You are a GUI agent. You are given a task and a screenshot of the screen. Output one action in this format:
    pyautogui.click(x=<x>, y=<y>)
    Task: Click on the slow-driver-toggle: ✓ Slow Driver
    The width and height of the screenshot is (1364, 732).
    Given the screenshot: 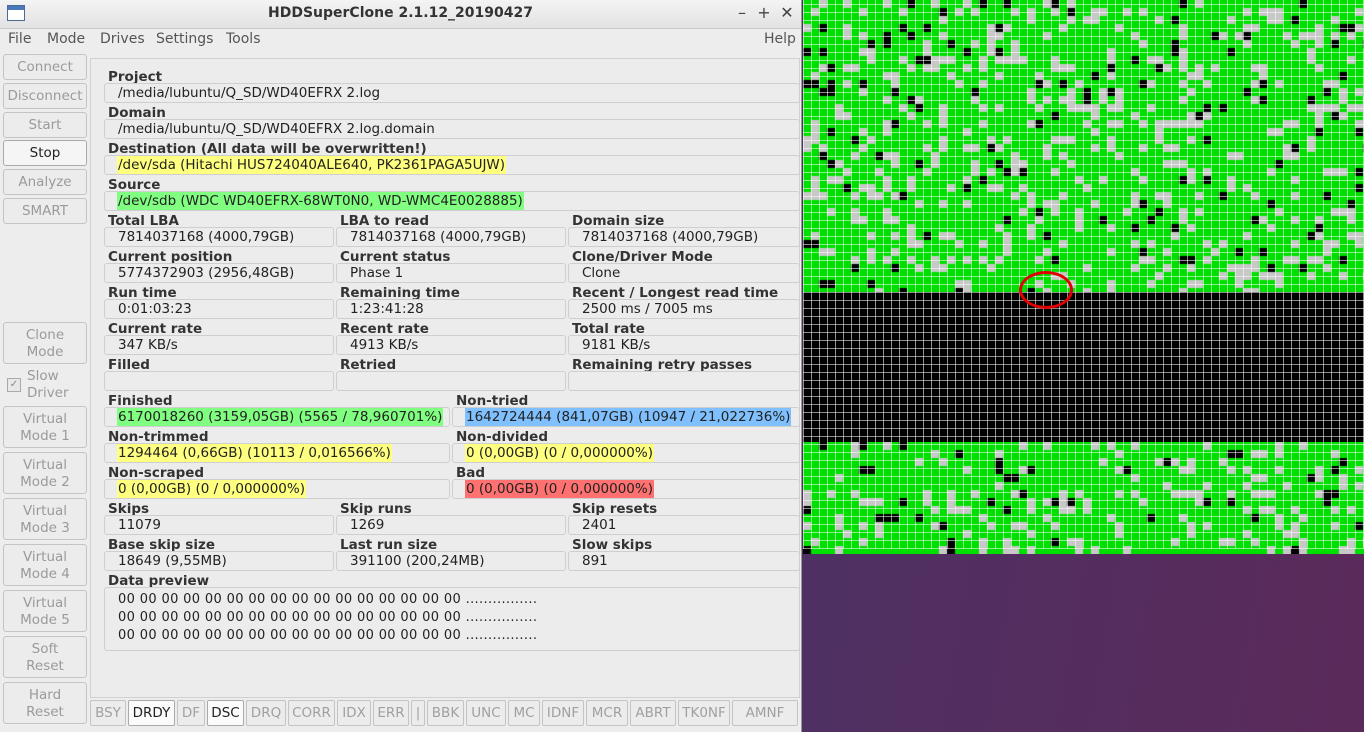 What is the action you would take?
    pyautogui.click(x=45, y=386)
    